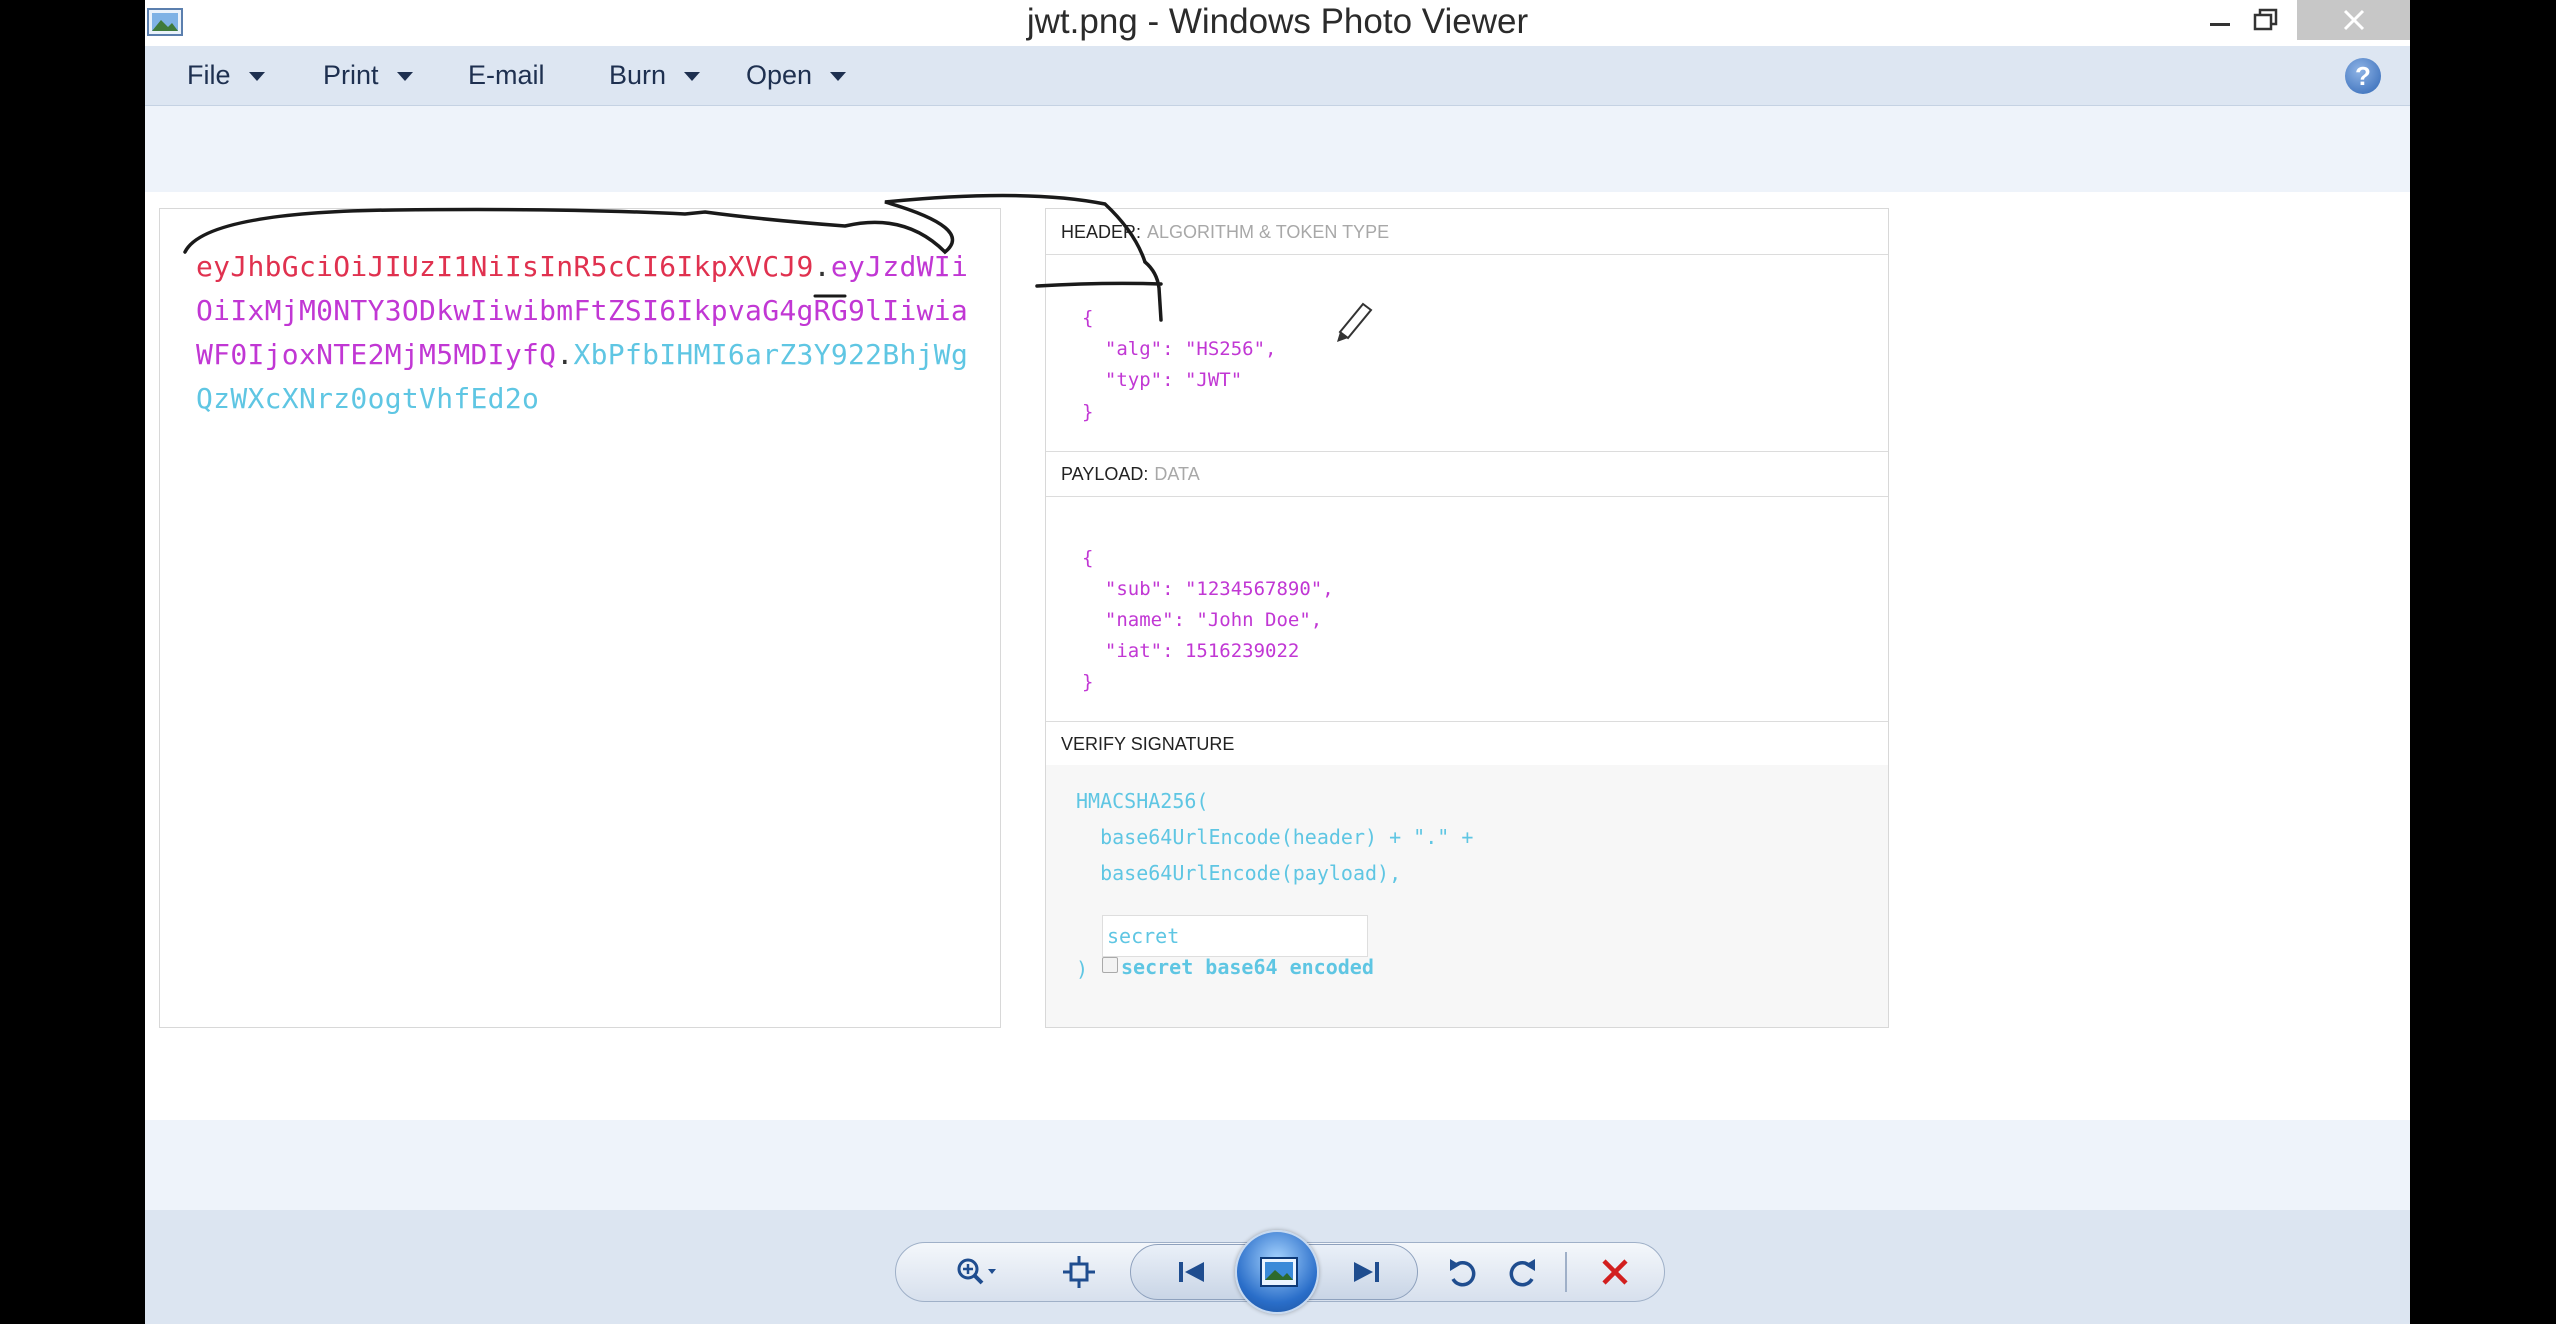  I want to click on help-icon: ?, so click(2363, 76).